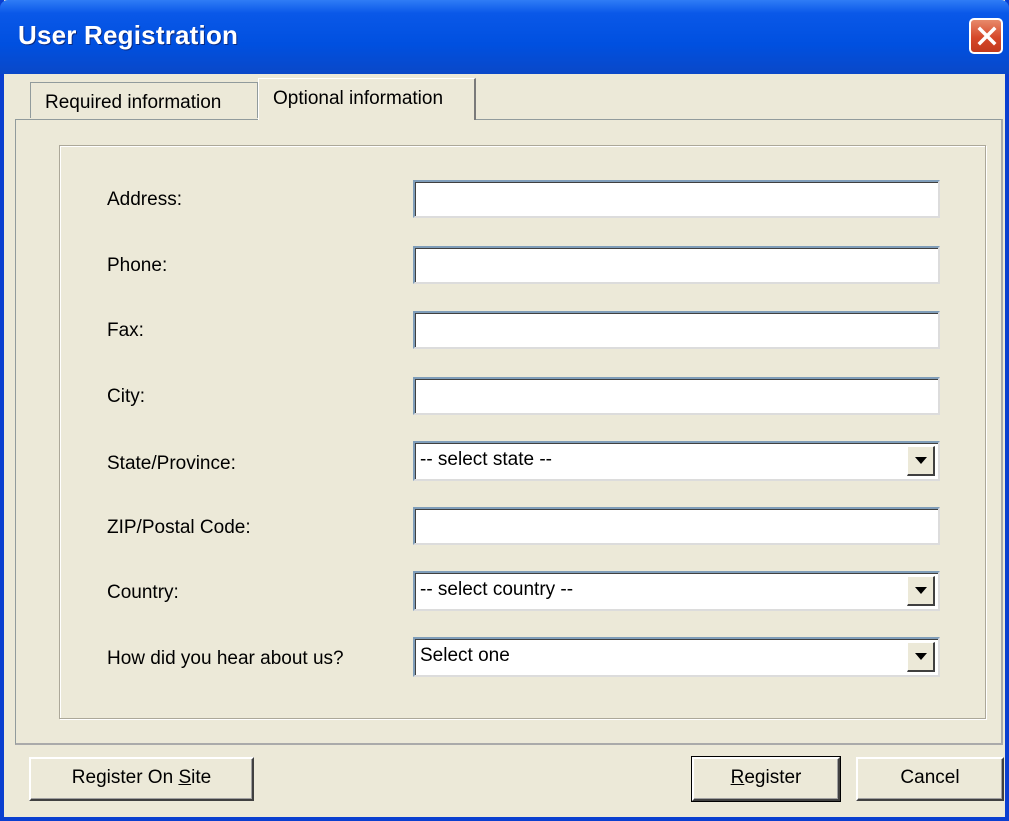  Describe the element at coordinates (201, 777) in the screenshot. I see `register-on-site-label-suffix: ite` at that location.